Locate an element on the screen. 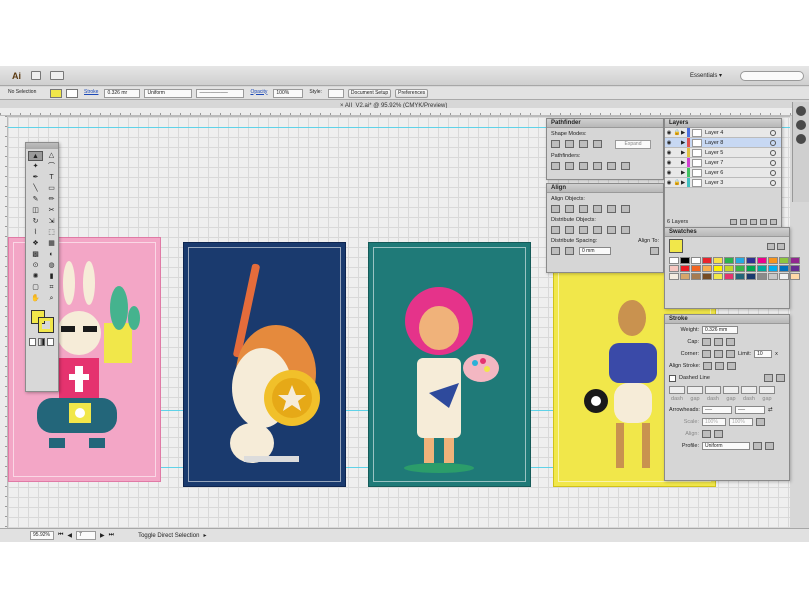 The height and width of the screenshot is (607, 809). rectangle-icon: ▭ is located at coordinates (51, 189).